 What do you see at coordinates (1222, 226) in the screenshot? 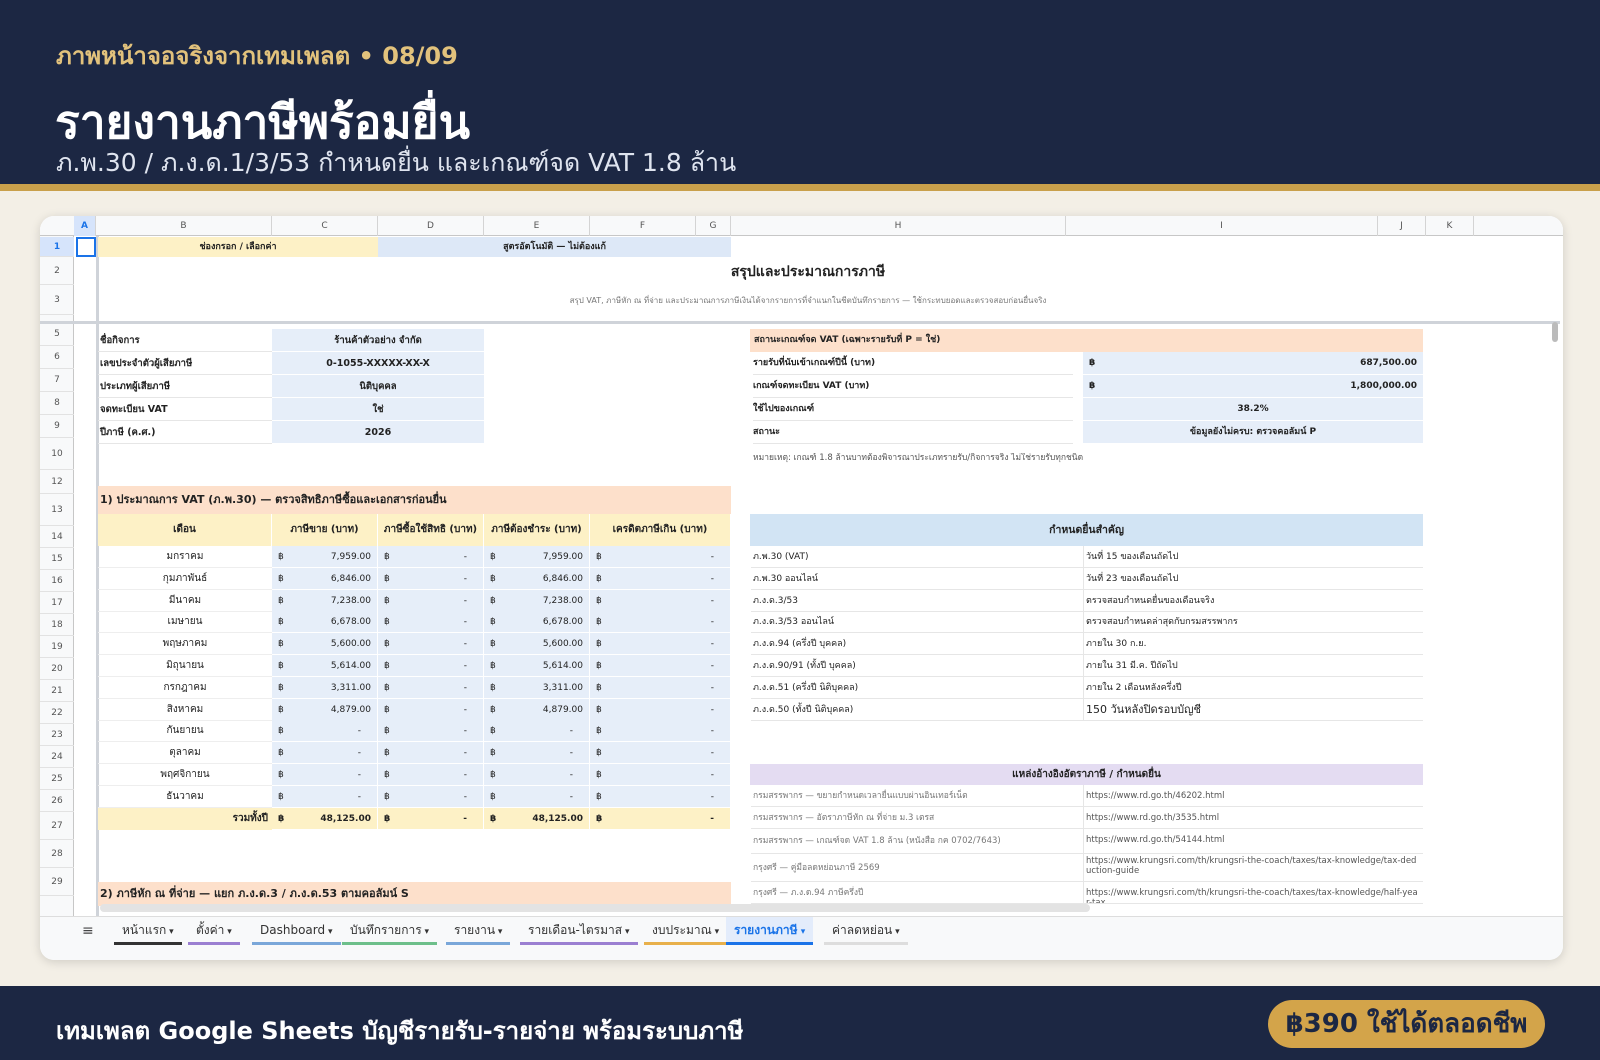
I see `column-header-i: I` at bounding box center [1222, 226].